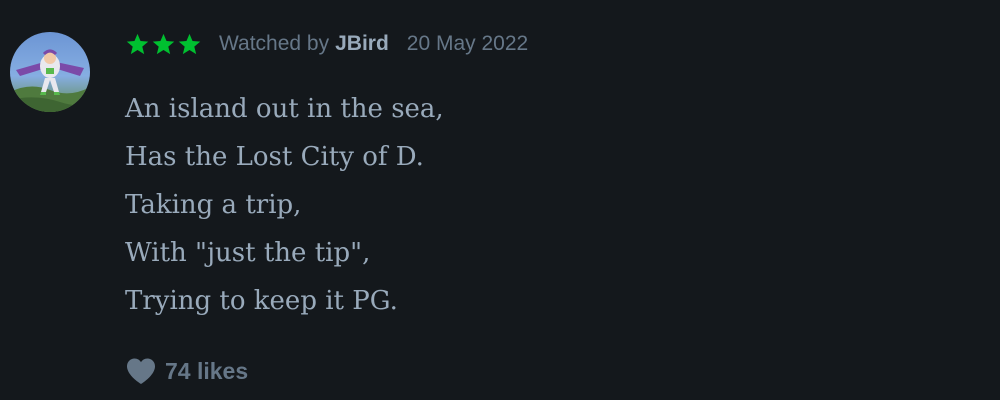  I want to click on review-line: An island out in the sea,, so click(284, 109).